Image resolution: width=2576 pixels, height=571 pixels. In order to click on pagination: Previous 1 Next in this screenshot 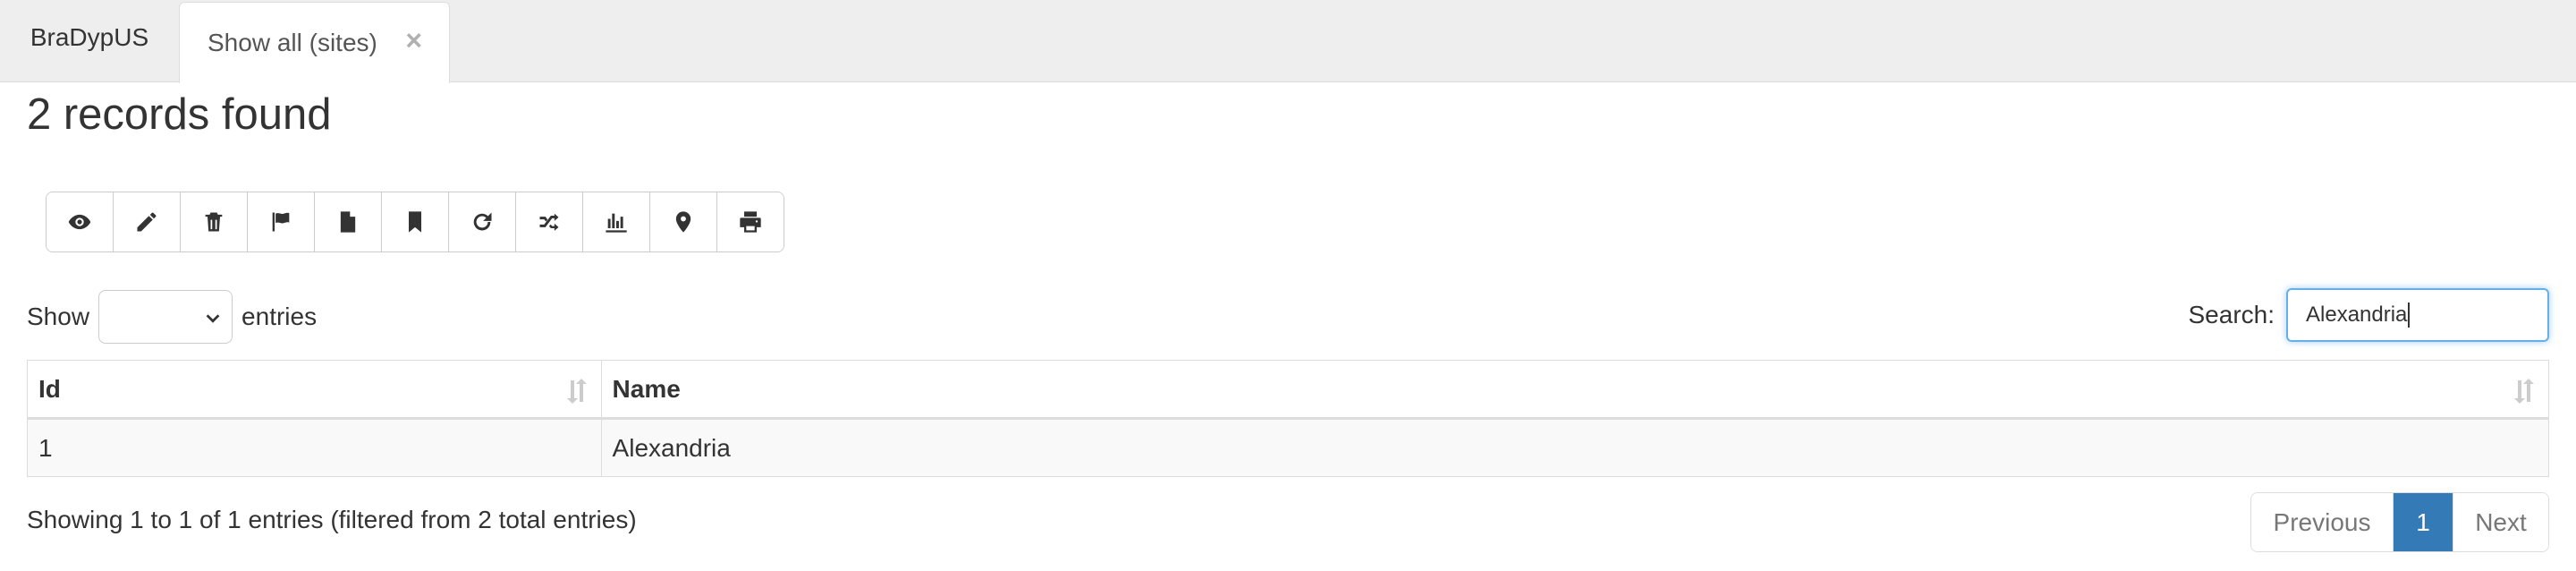, I will do `click(2399, 522)`.